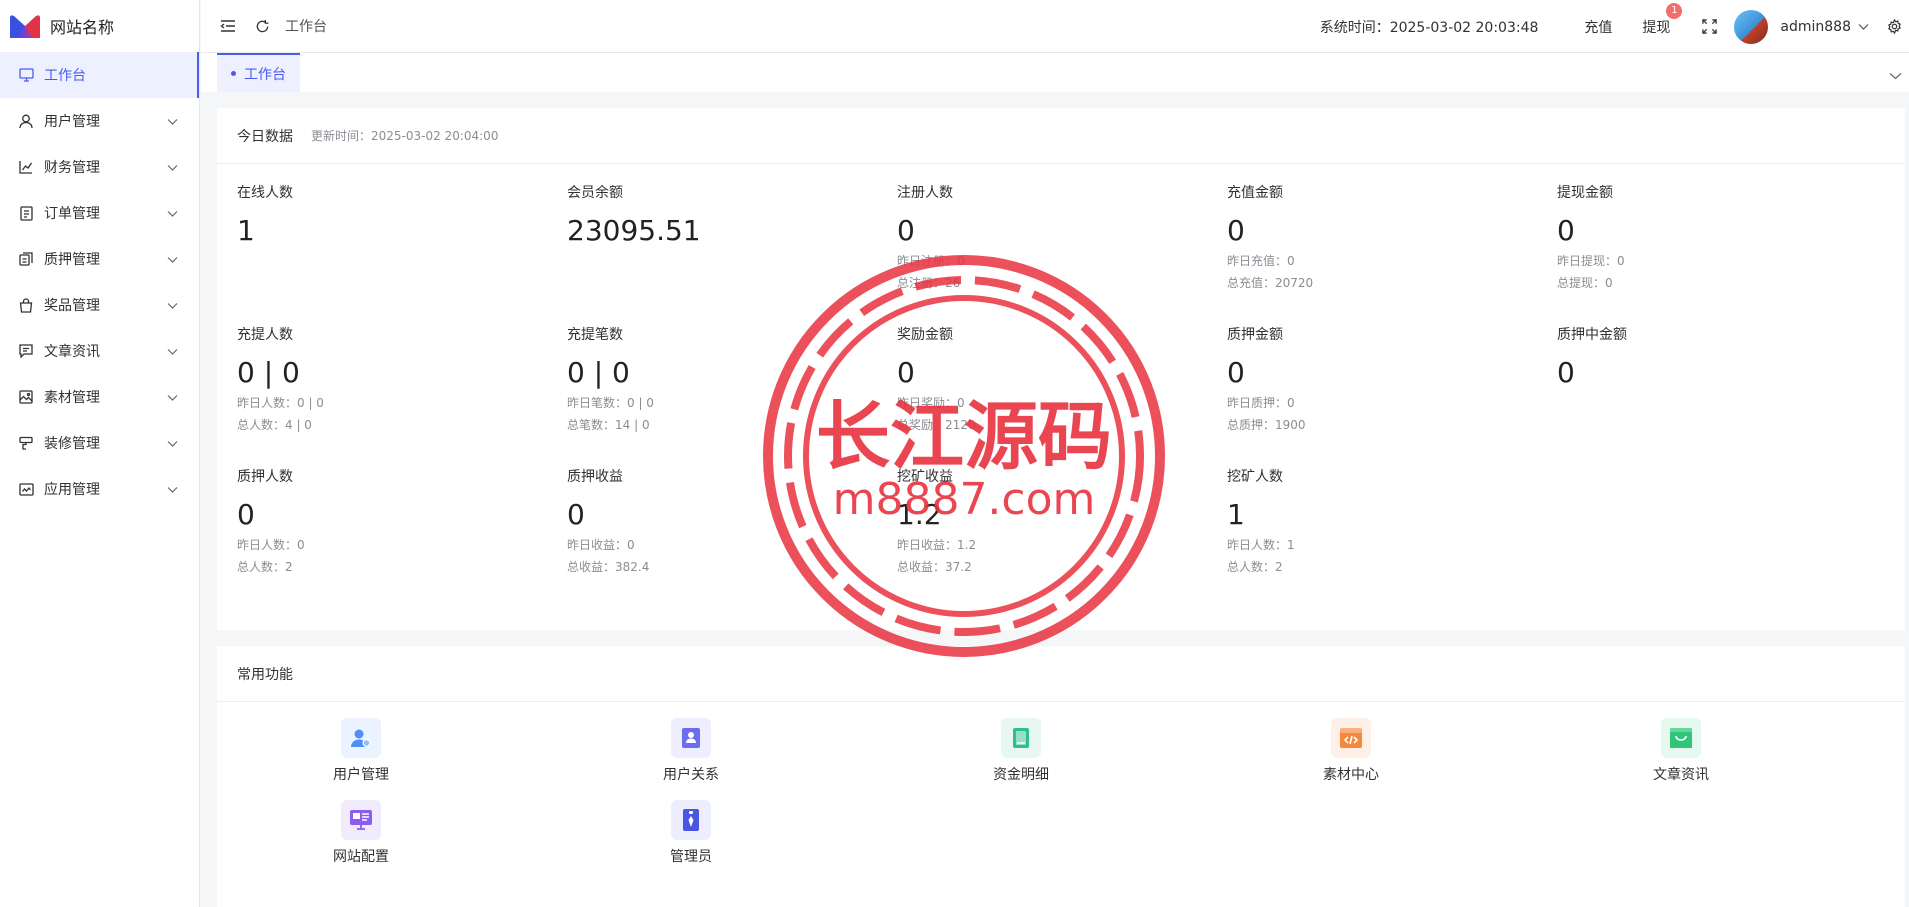 The image size is (1909, 907). Describe the element at coordinates (1751, 26) in the screenshot. I see `avatar` at that location.